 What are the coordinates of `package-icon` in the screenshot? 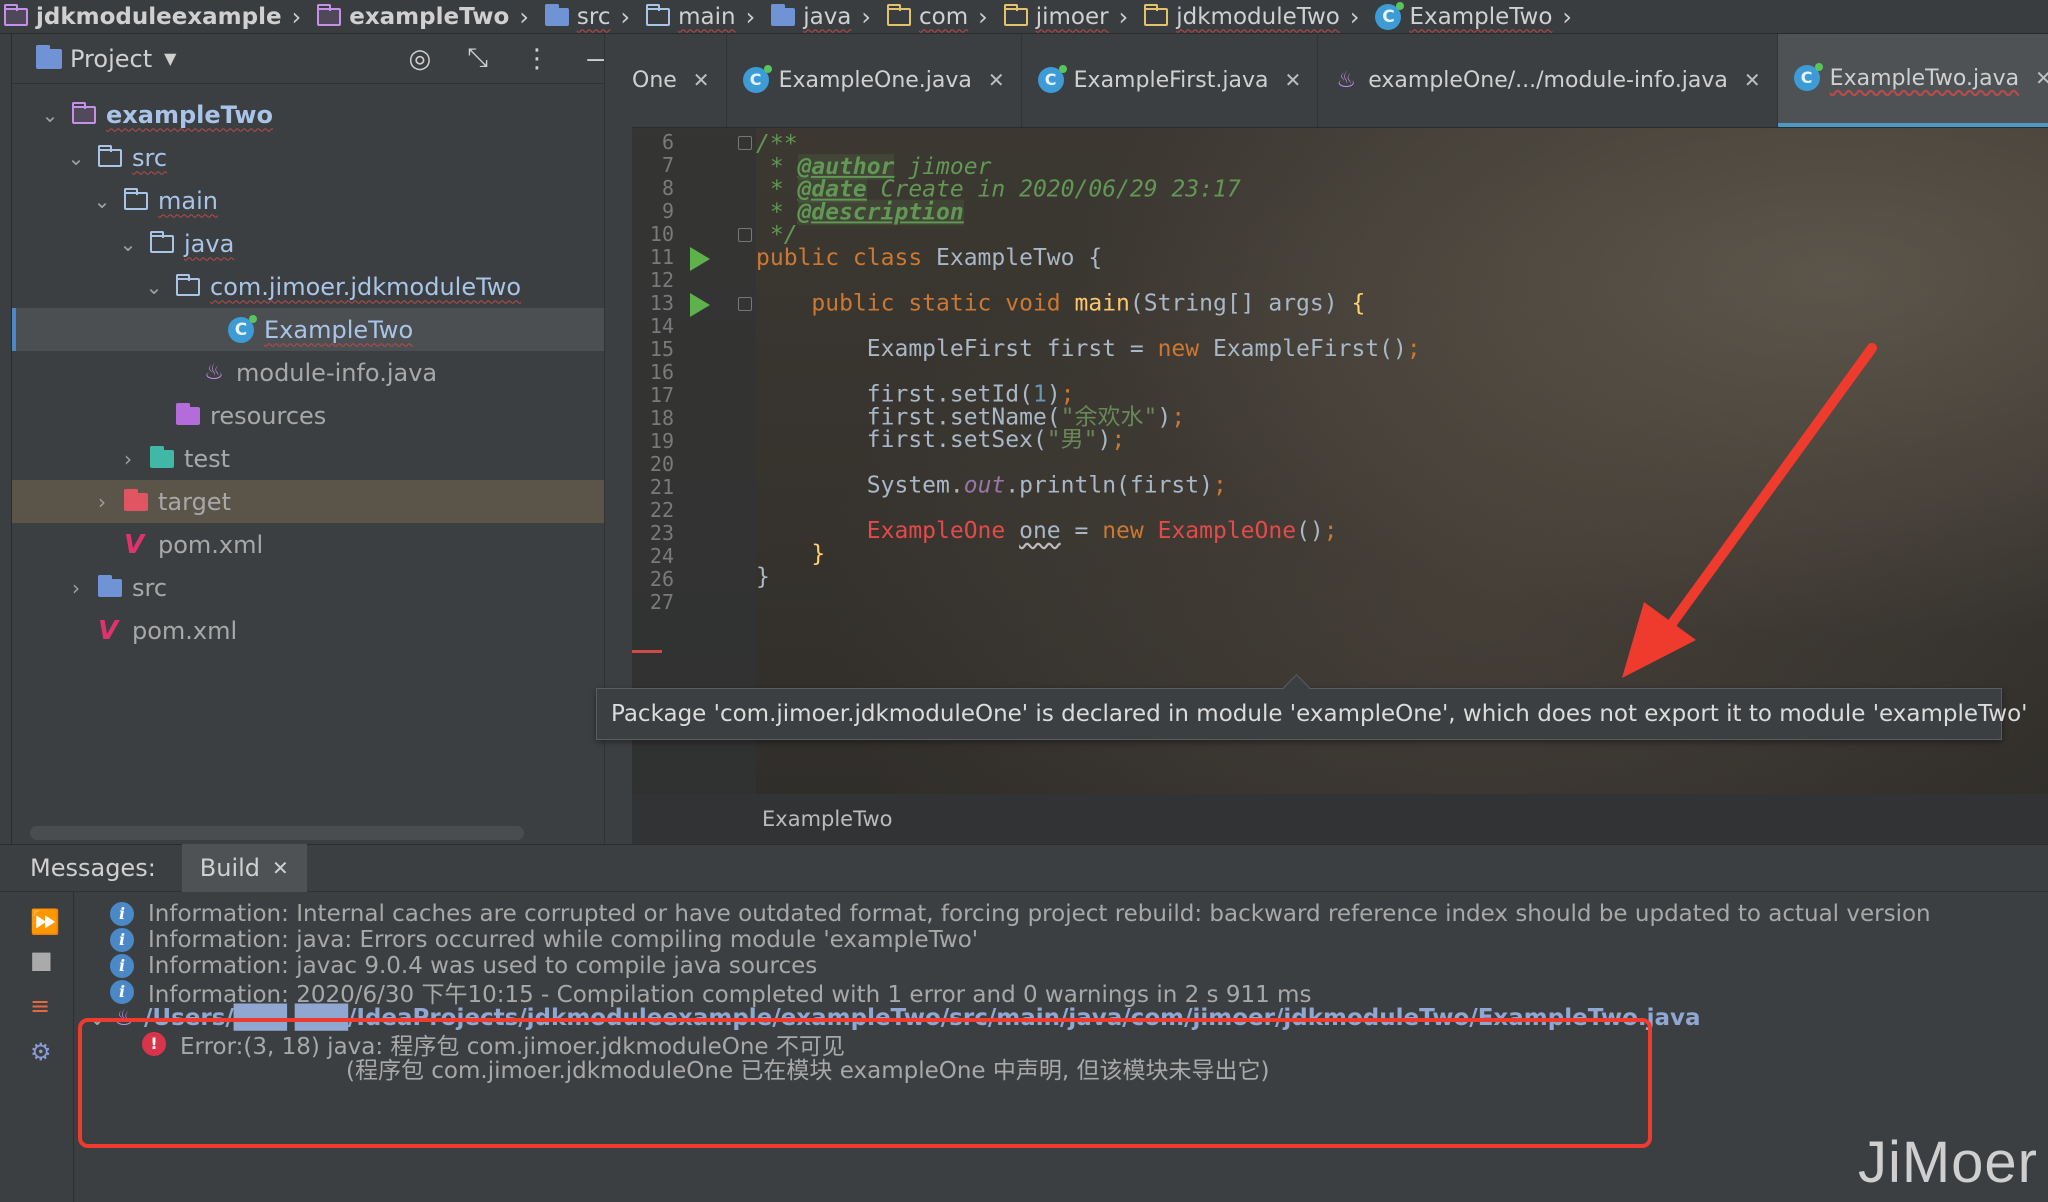 It's located at (899, 14).